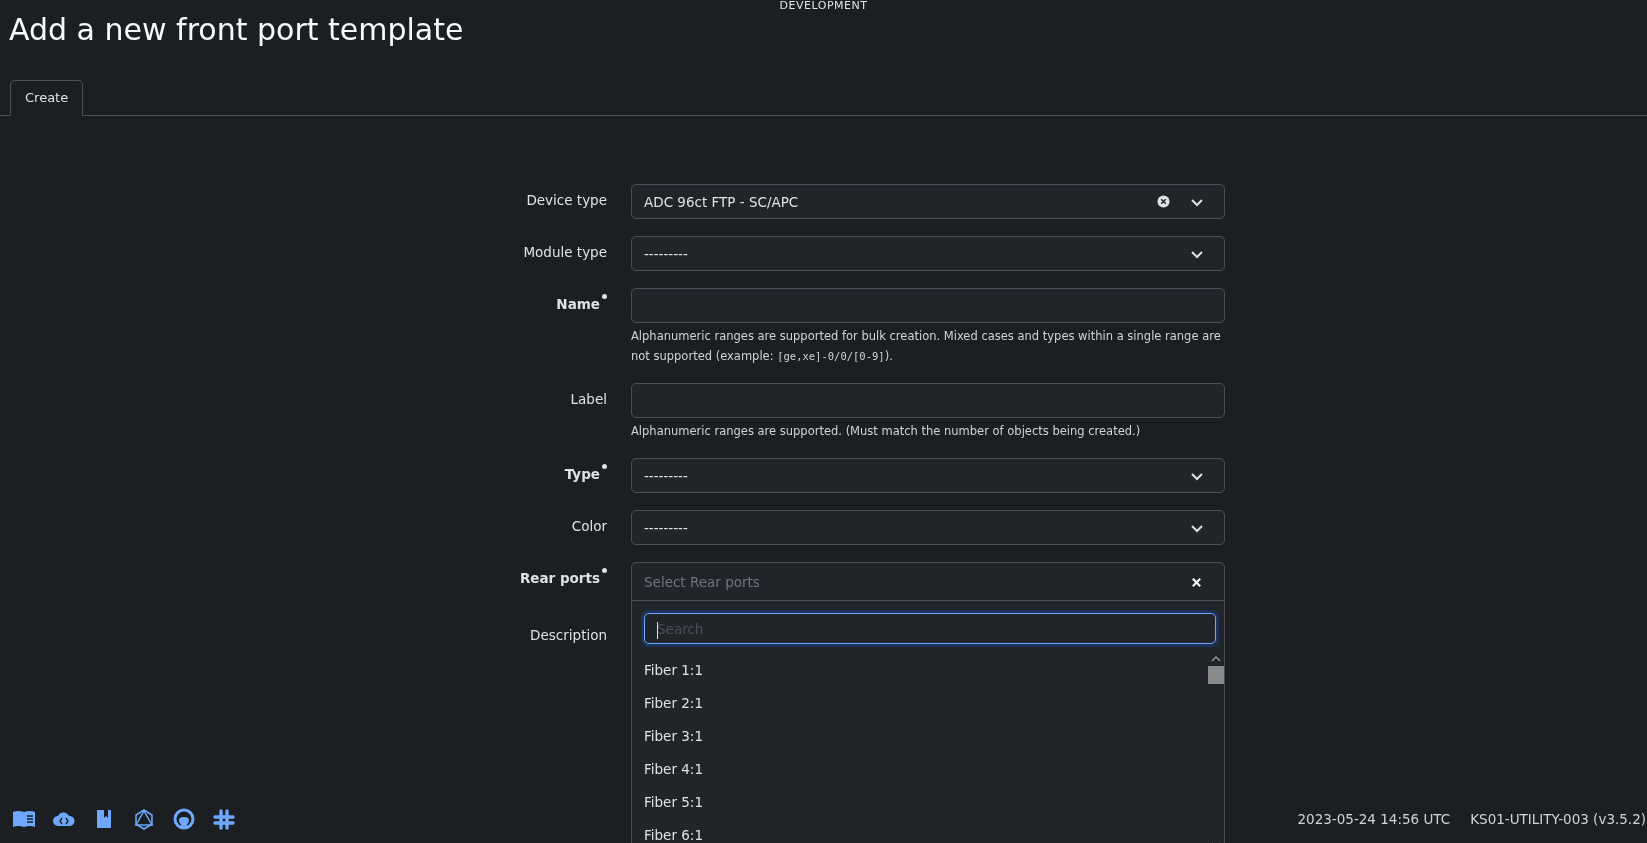  I want to click on hexagon-triangle-icon, so click(144, 819).